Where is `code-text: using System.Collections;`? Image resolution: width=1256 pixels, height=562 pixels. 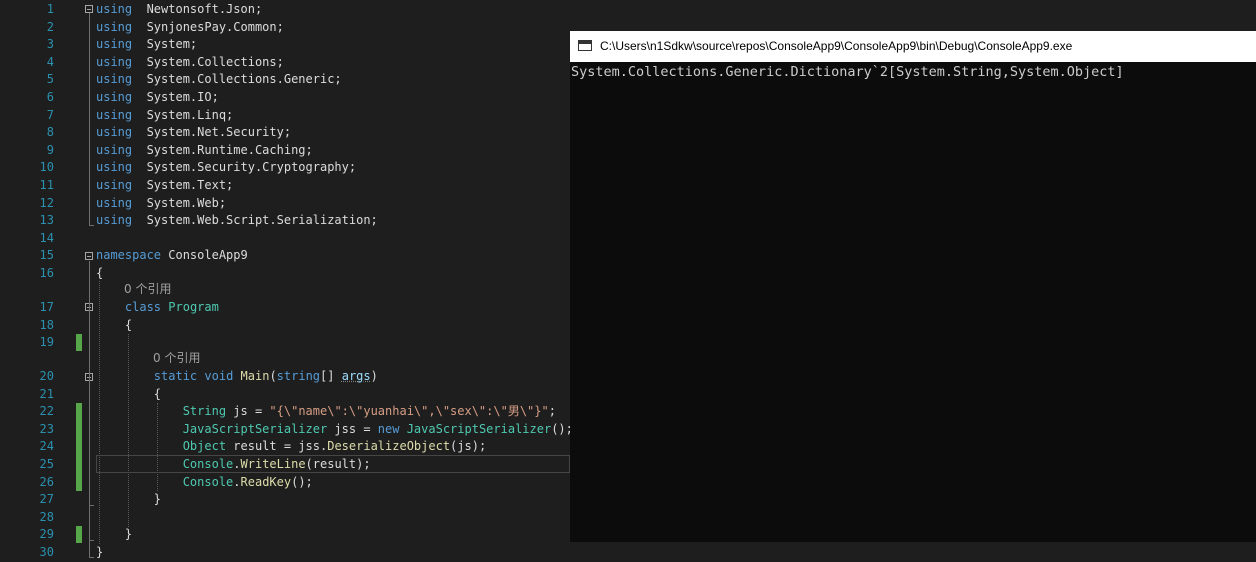
code-text: using System.Collections; is located at coordinates (190, 63).